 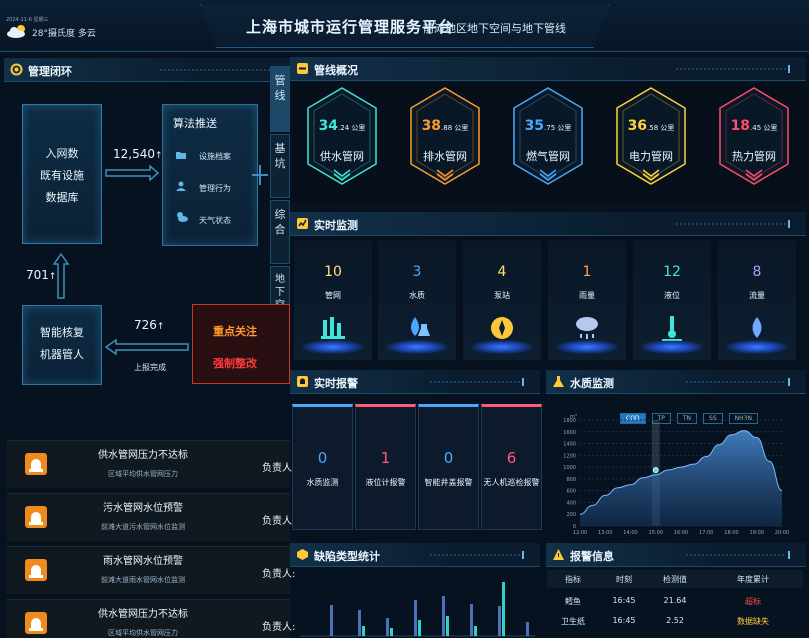 I want to click on monitor-tile: 1 雨量, so click(x=587, y=300).